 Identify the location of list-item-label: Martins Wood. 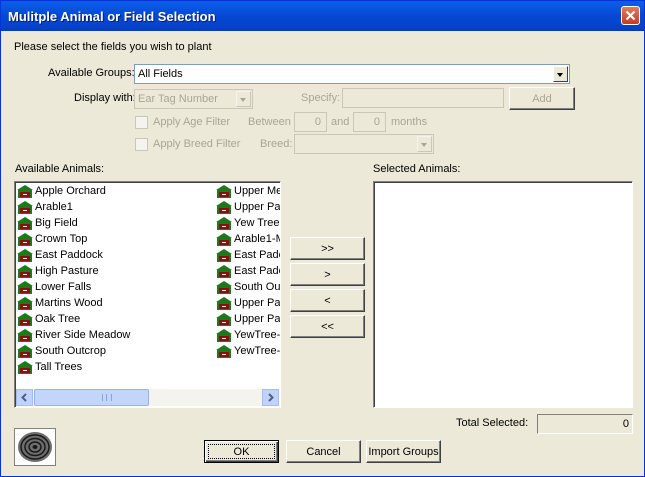
(69, 303).